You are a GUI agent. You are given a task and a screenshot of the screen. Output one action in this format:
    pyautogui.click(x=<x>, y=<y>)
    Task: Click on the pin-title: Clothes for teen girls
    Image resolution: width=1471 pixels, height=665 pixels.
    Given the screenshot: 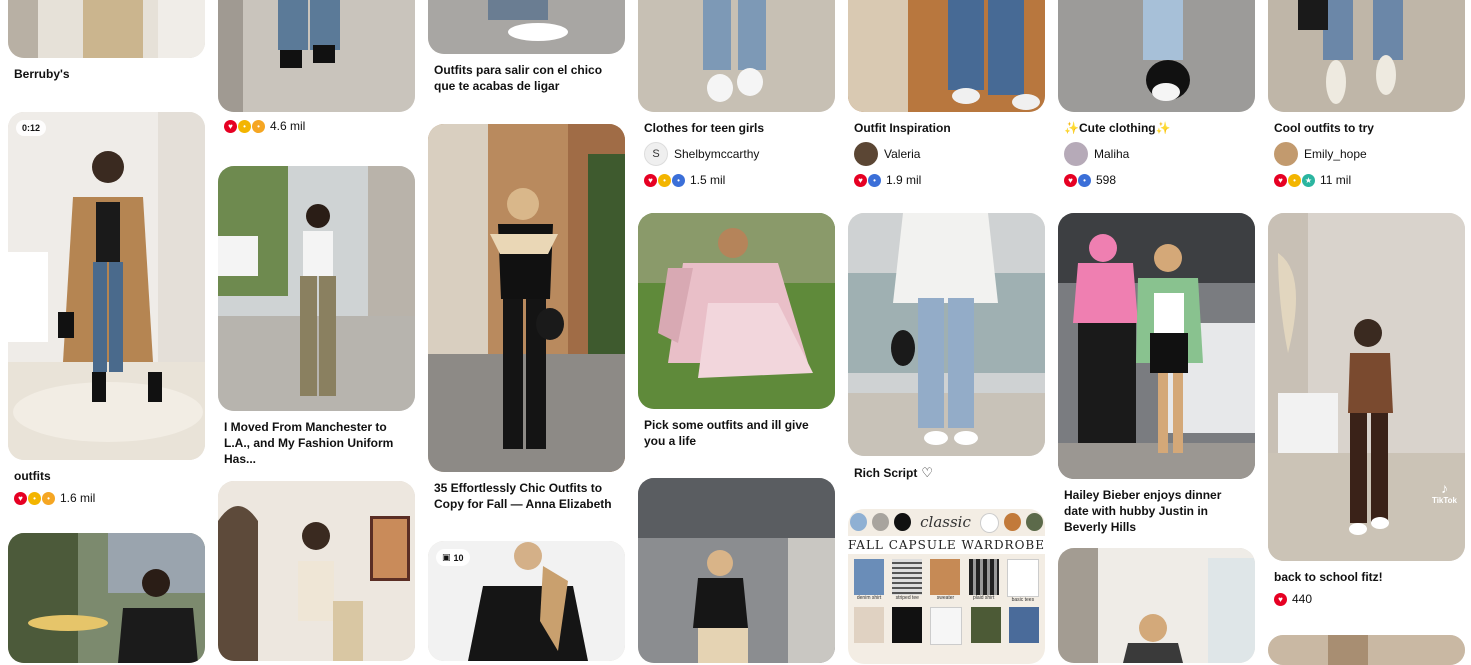 What is the action you would take?
    pyautogui.click(x=736, y=128)
    